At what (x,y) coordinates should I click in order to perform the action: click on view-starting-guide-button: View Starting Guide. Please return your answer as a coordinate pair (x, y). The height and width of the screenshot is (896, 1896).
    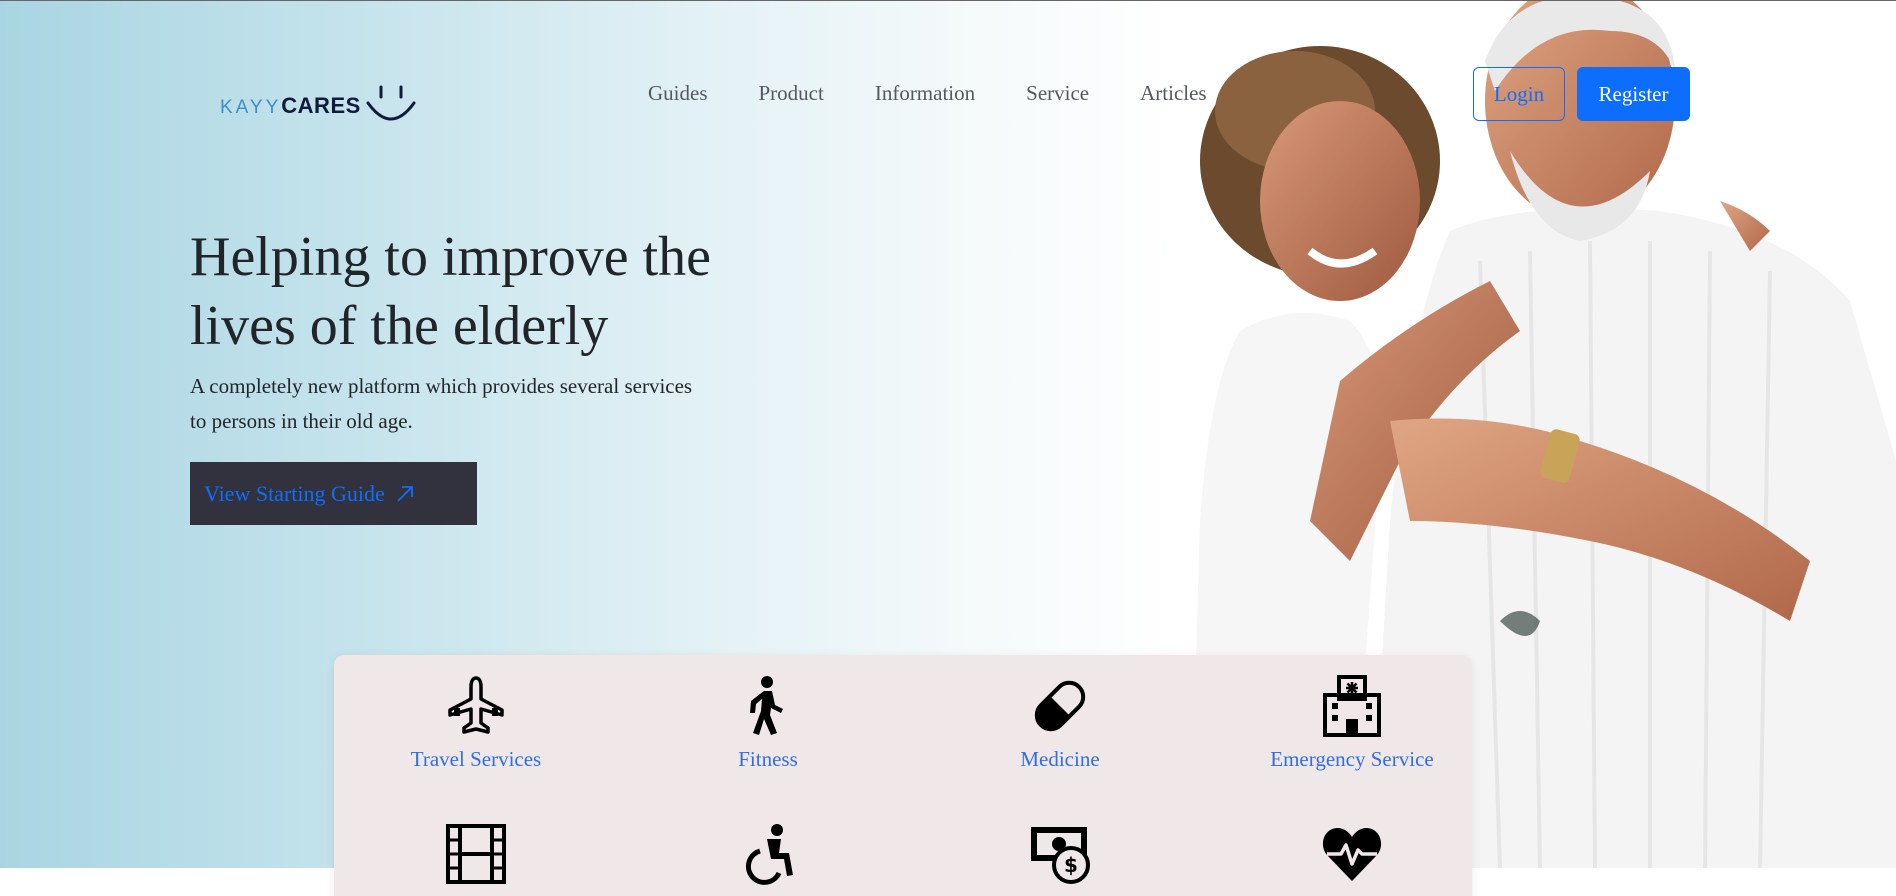
    Looking at the image, I should click on (333, 493).